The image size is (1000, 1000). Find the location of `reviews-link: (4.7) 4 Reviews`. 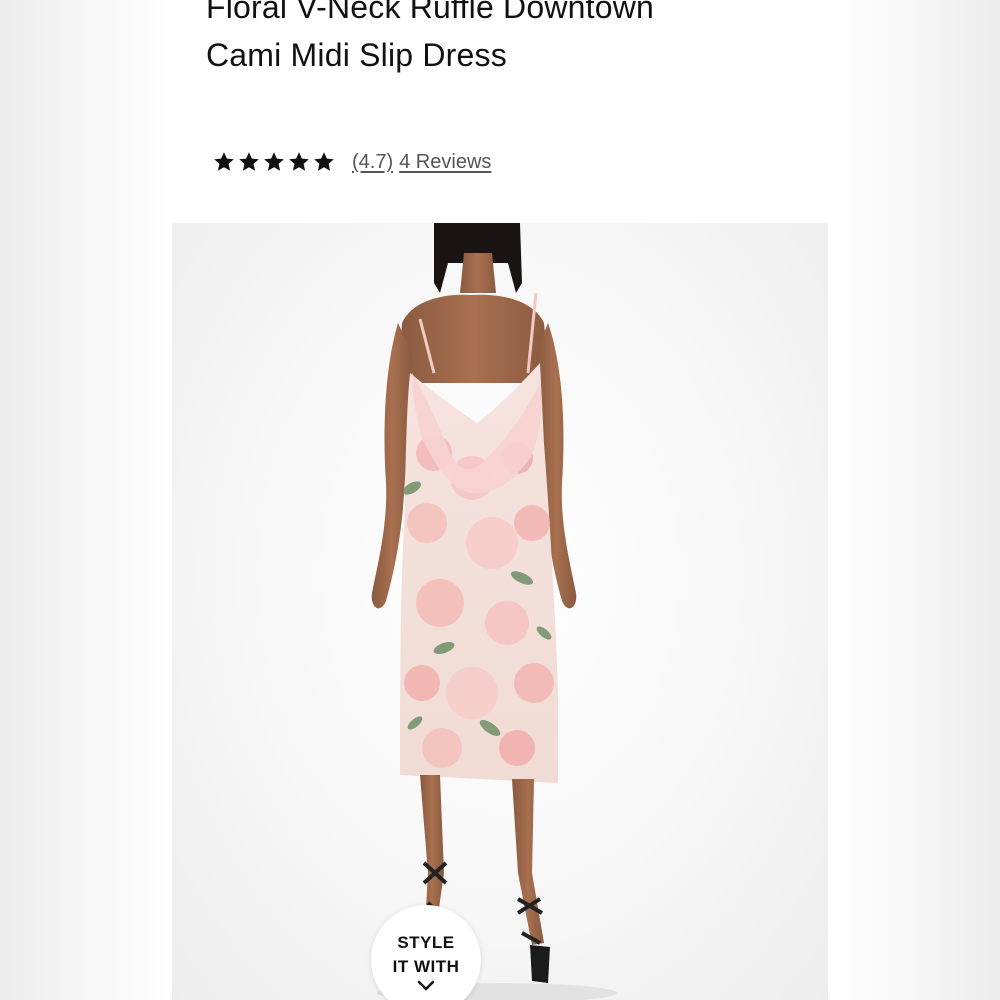

reviews-link: (4.7) 4 Reviews is located at coordinates (421, 162).